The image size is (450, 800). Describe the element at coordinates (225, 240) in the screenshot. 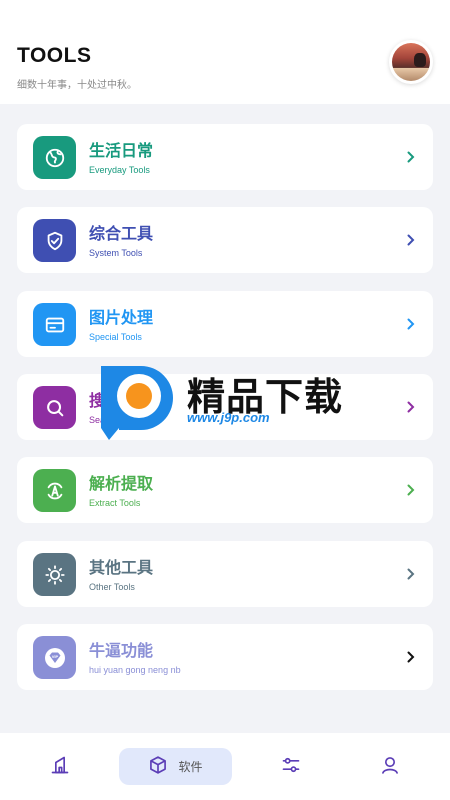

I see `category-card-system: 综合工具 System Tools` at that location.